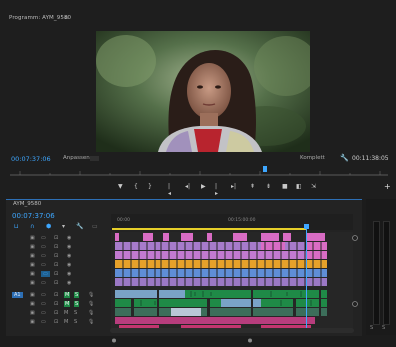  Describe the element at coordinates (76, 158) in the screenshot. I see `zoom-fit-select: Anpassen` at that location.